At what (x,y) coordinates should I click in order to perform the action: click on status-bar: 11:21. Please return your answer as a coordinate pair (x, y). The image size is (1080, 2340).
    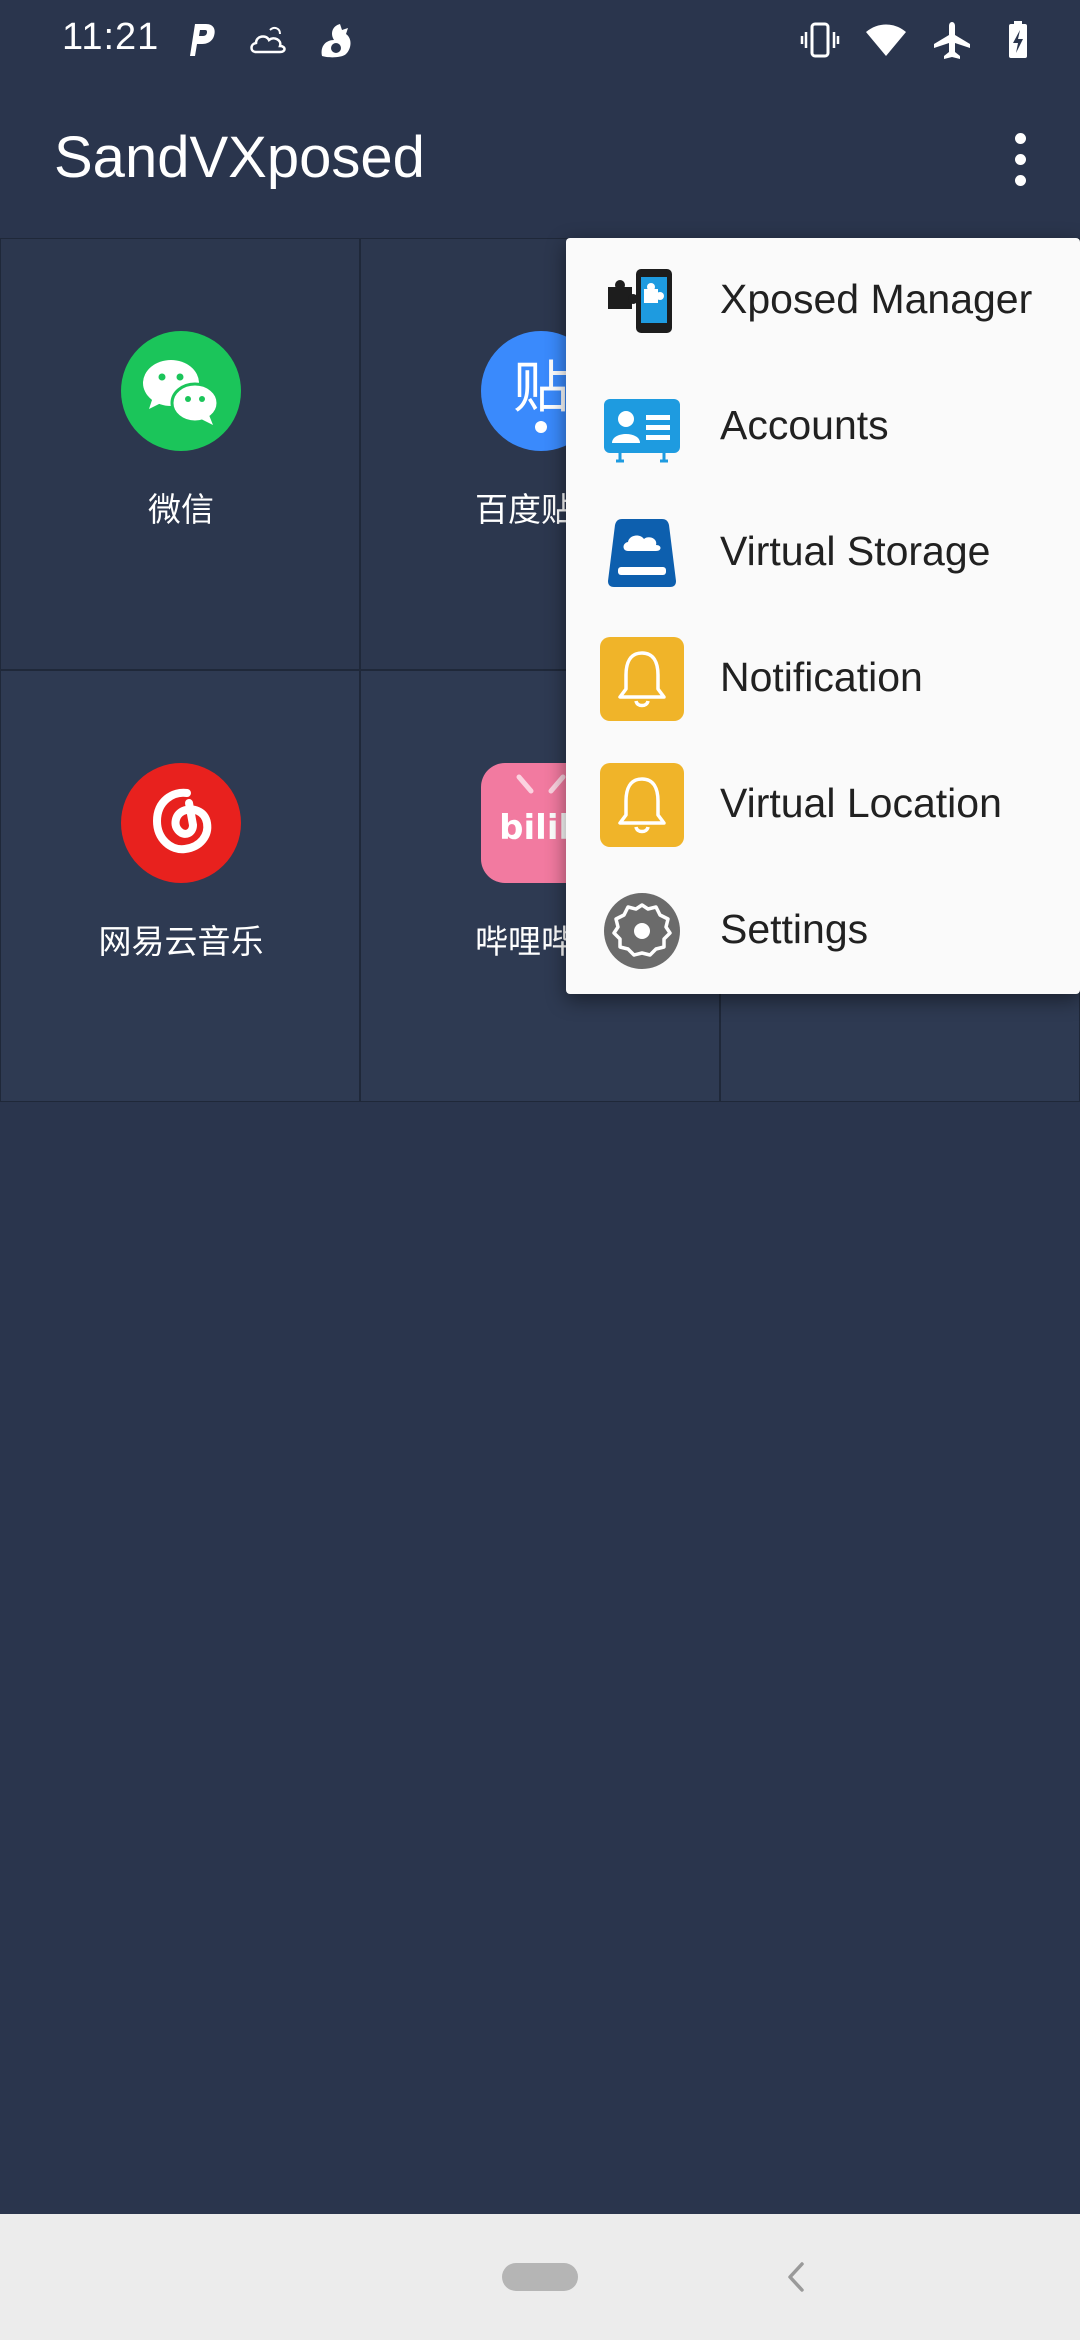
    Looking at the image, I should click on (540, 40).